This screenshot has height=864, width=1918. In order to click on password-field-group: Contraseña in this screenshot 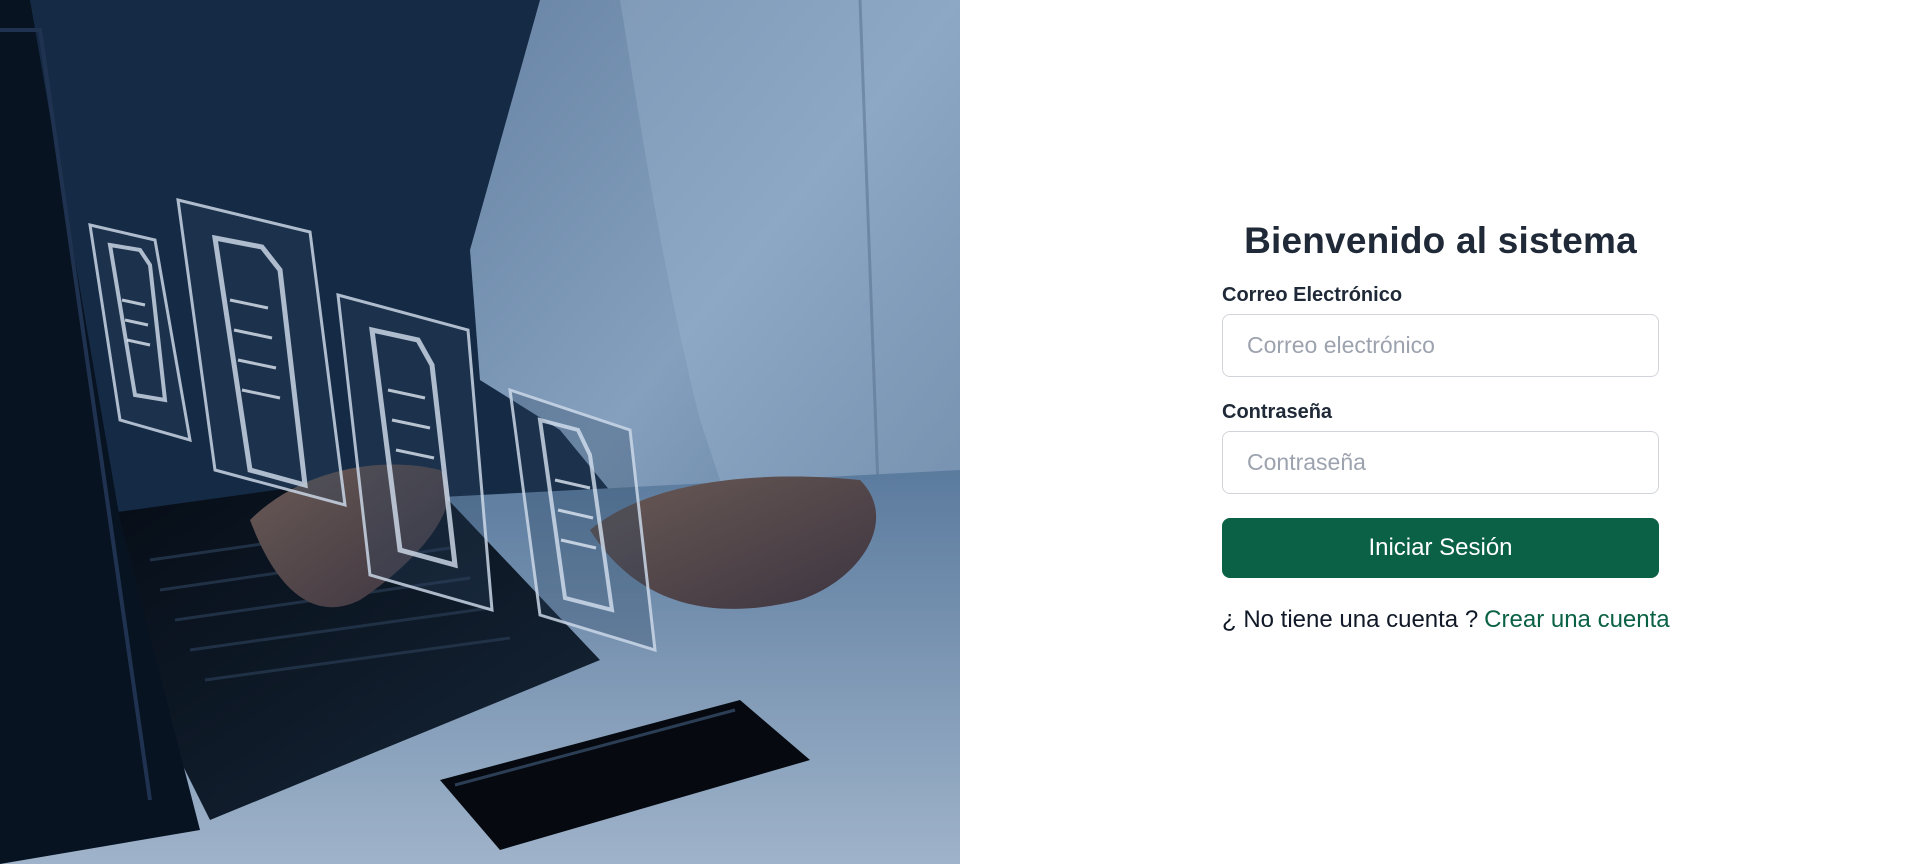, I will do `click(1440, 446)`.